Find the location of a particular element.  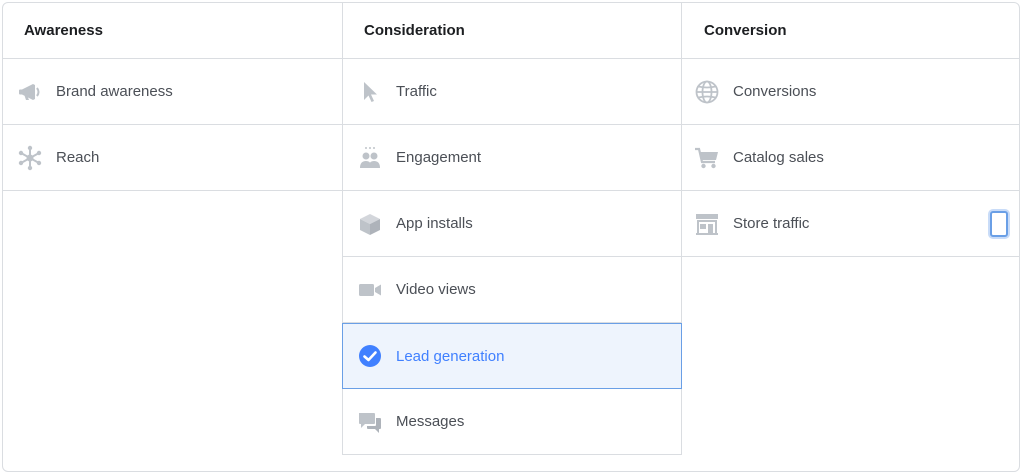

people-icon is located at coordinates (370, 158).